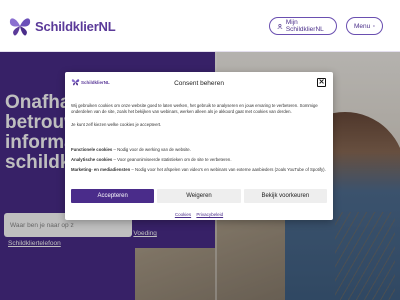 The height and width of the screenshot is (300, 400). I want to click on consent-buttons: Accepteren Weigeren Bekijk voorkeuren, so click(199, 196).